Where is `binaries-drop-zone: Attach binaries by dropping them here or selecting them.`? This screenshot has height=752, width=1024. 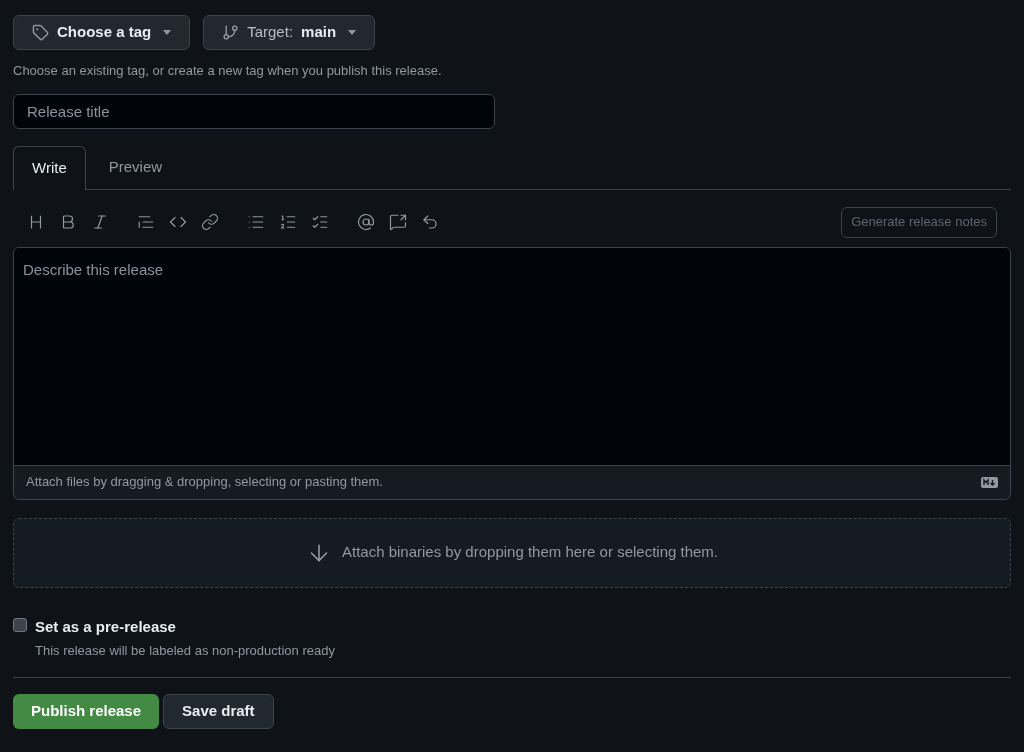
binaries-drop-zone: Attach binaries by dropping them here or selecting them. is located at coordinates (512, 552).